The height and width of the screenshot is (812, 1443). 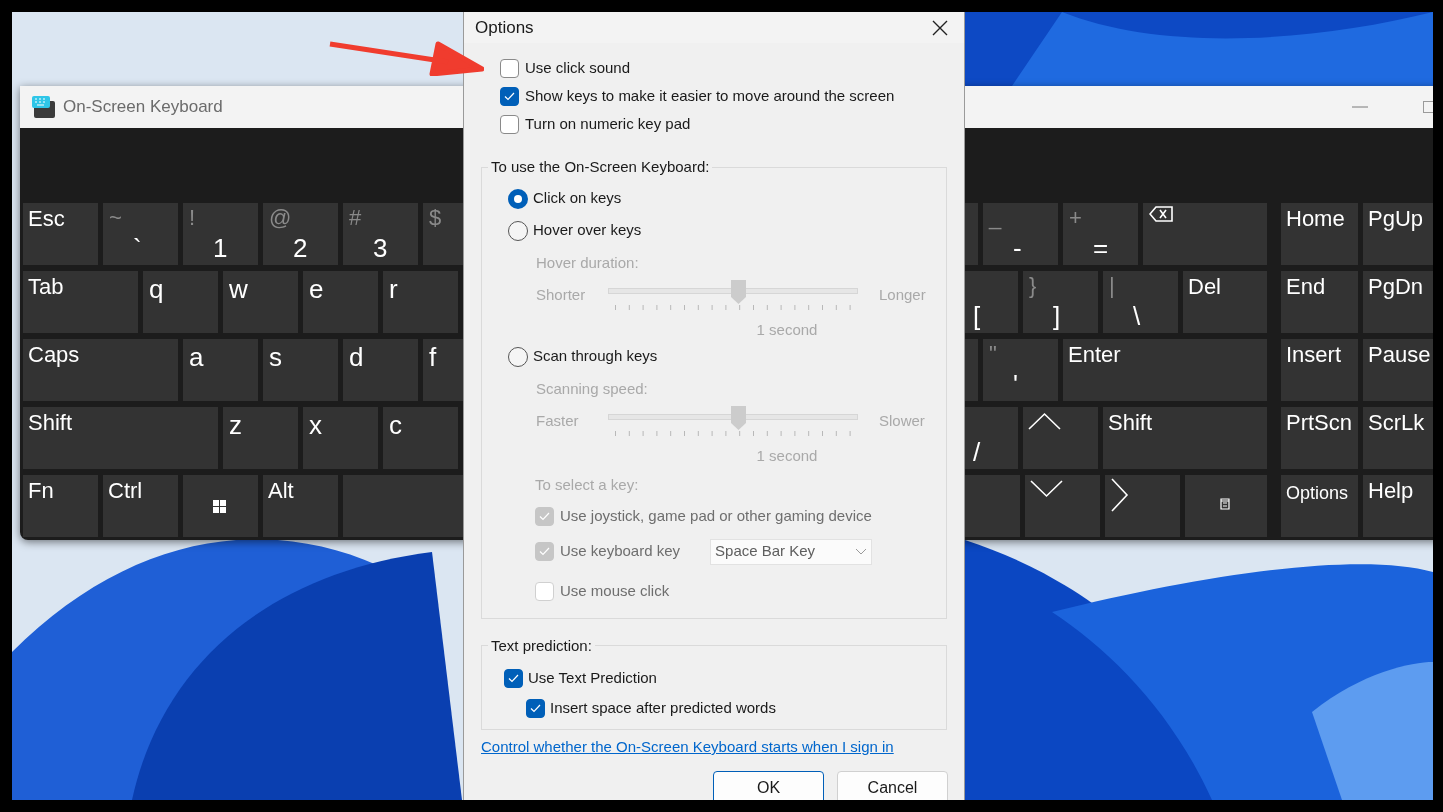 I want to click on keyboard-key: ScrLk, so click(x=1398, y=438).